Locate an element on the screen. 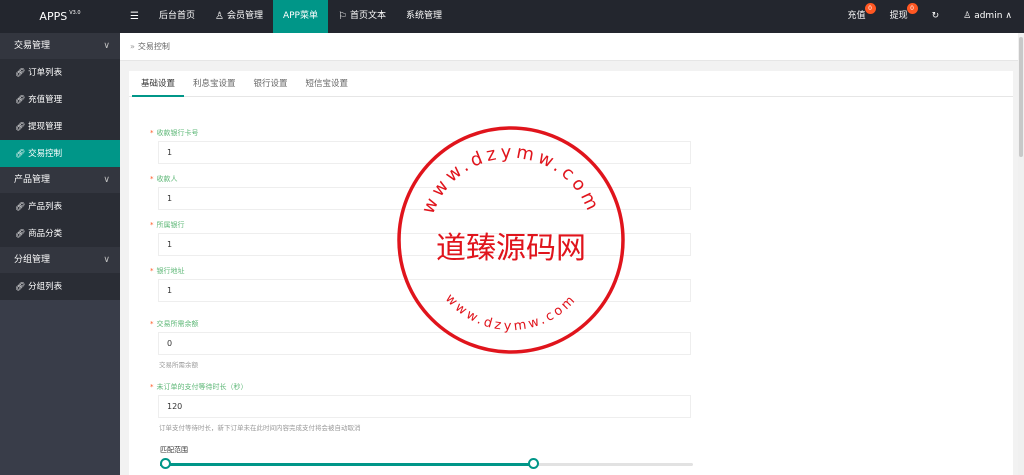 This screenshot has height=475, width=1024. sidebar-item-orders: 🔗︎ 订单列表 is located at coordinates (60, 72).